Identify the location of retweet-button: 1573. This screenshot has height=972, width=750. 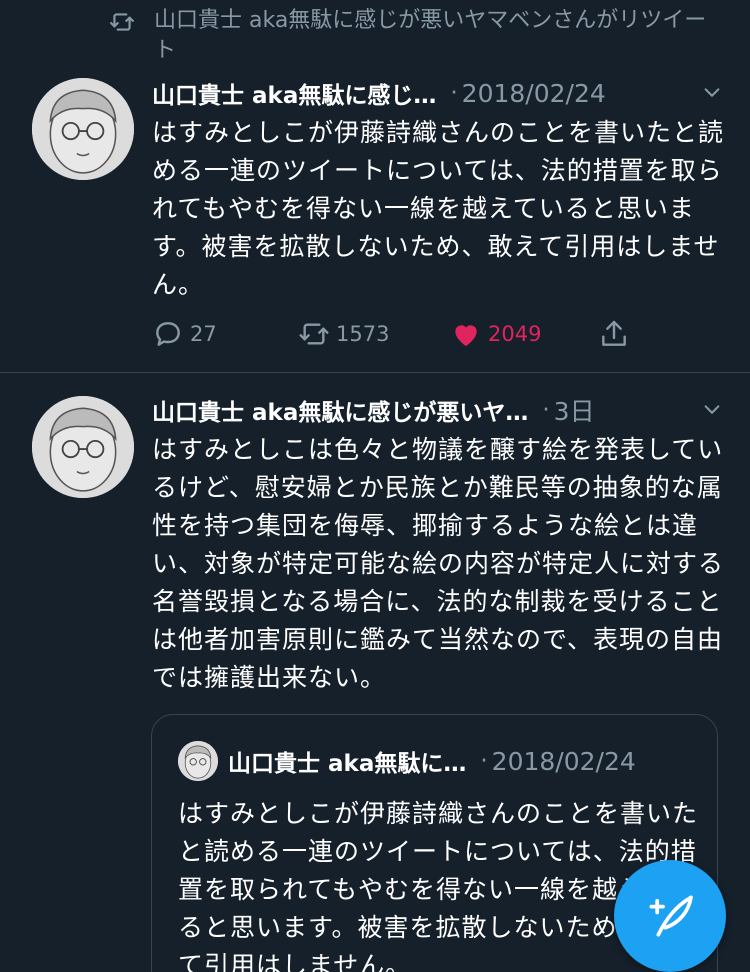
(343, 334).